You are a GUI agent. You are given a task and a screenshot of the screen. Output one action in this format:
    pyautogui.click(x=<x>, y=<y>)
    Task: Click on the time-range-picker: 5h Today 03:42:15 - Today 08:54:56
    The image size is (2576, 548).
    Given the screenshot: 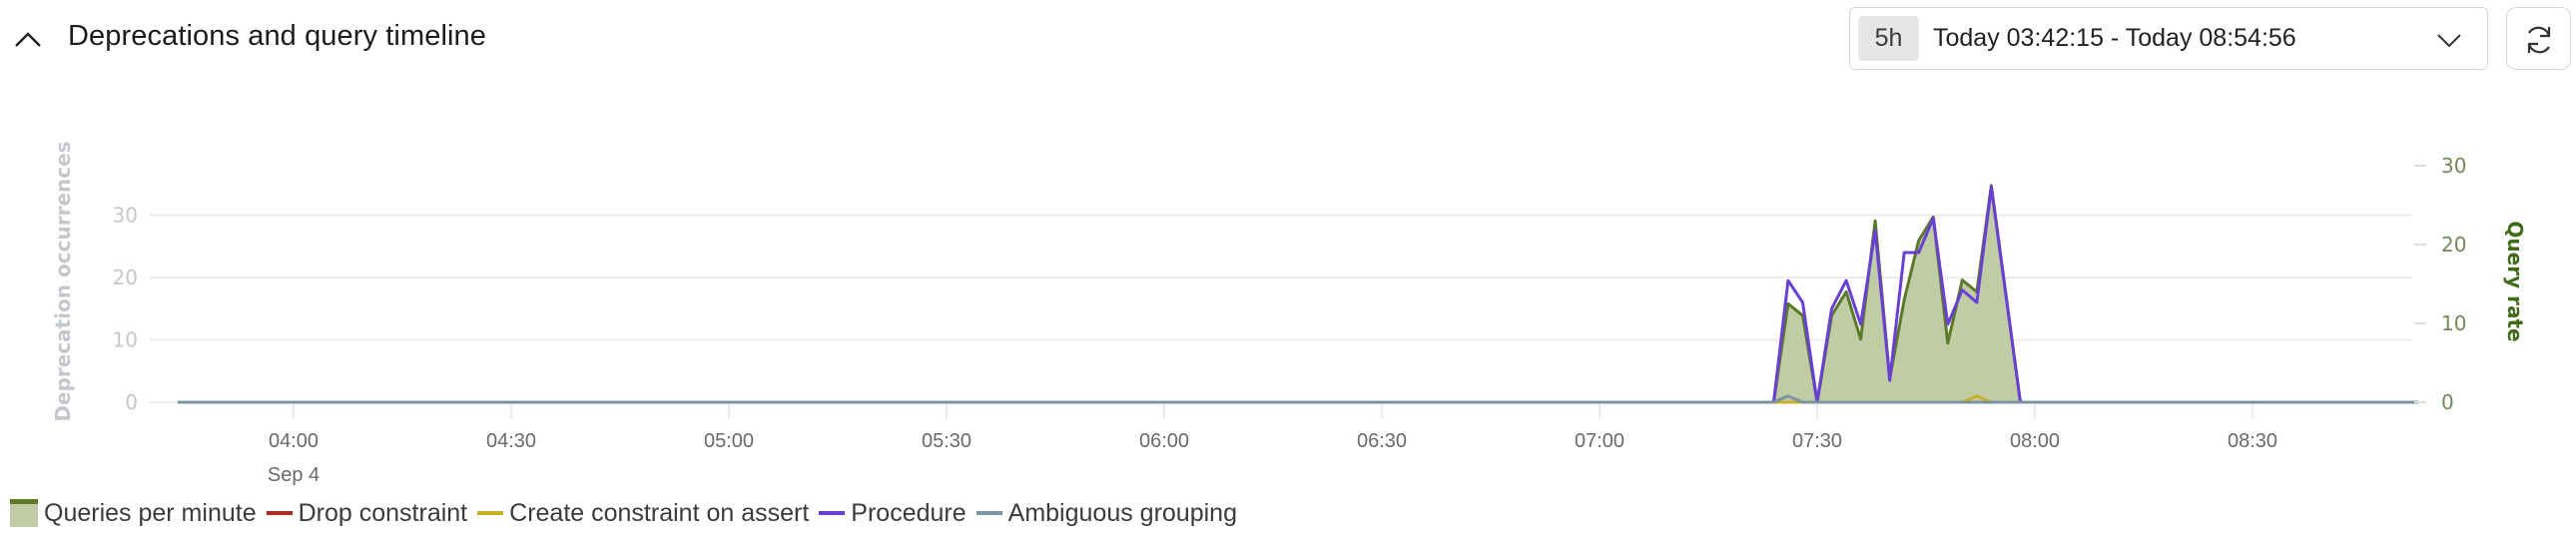 What is the action you would take?
    pyautogui.click(x=2168, y=38)
    